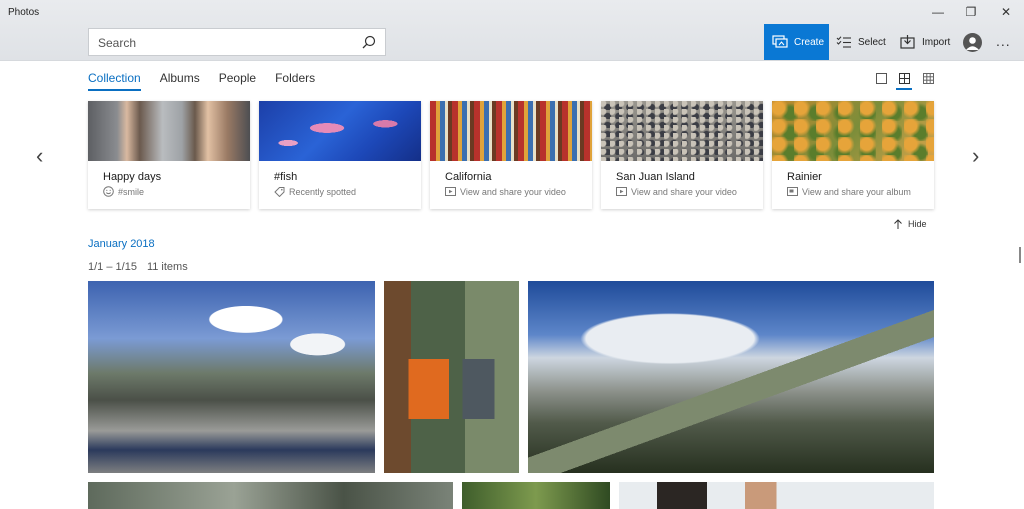 The height and width of the screenshot is (509, 1024). I want to click on card-title: #fish, so click(286, 177).